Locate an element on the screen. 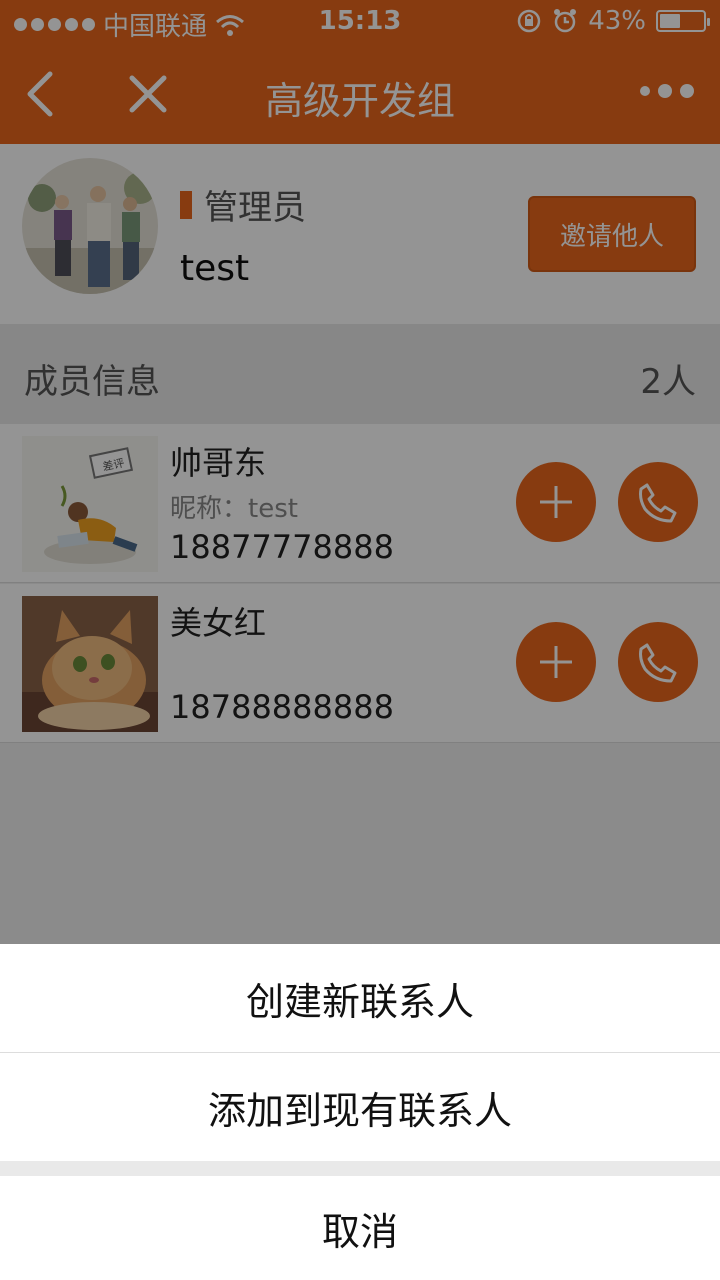 The image size is (720, 1280). create-new-contact-option: 创建新联系人 is located at coordinates (360, 998).